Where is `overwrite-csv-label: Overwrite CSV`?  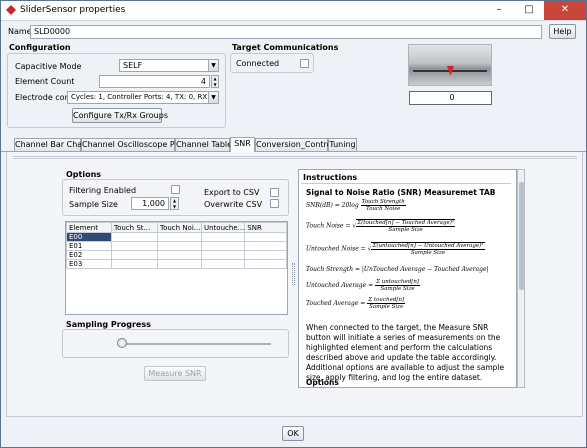 overwrite-csv-label: Overwrite CSV is located at coordinates (233, 204).